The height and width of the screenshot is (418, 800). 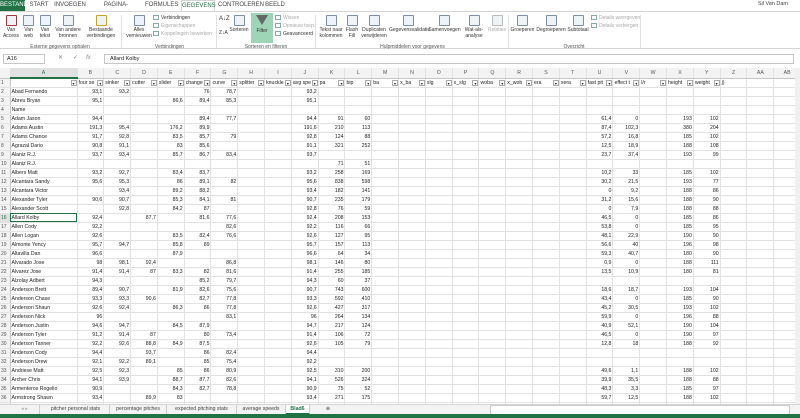 What do you see at coordinates (466, 83) in the screenshot?
I see `filter-header-P: x_slg ▾` at bounding box center [466, 83].